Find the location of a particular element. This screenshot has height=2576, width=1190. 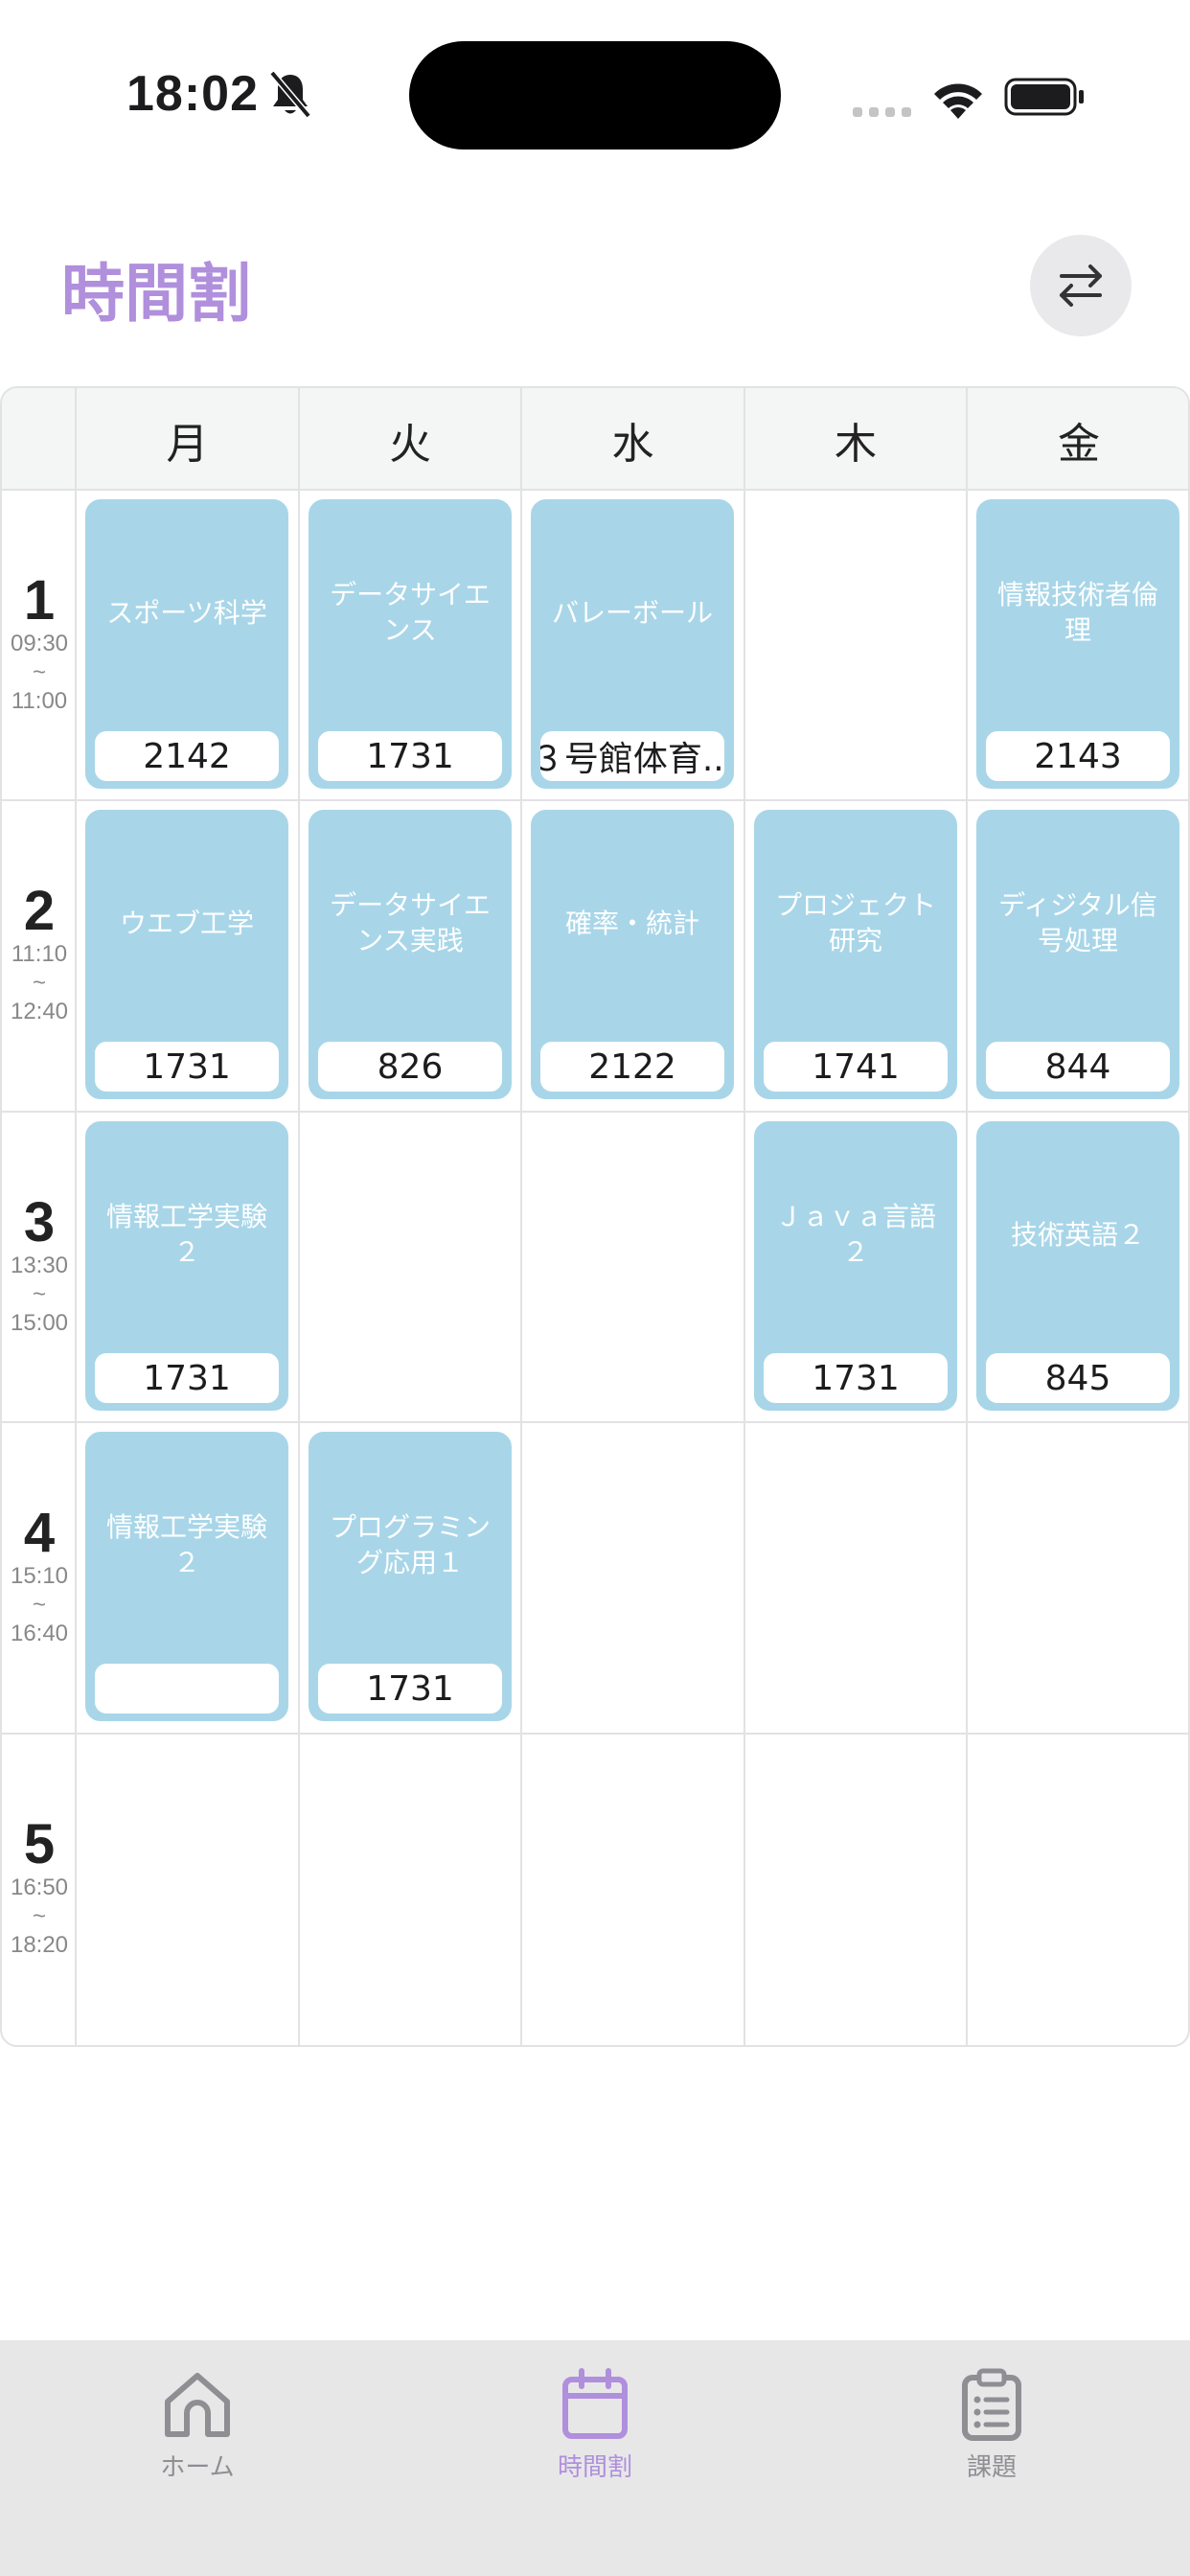

tab-timetable: 時間割 is located at coordinates (595, 2436).